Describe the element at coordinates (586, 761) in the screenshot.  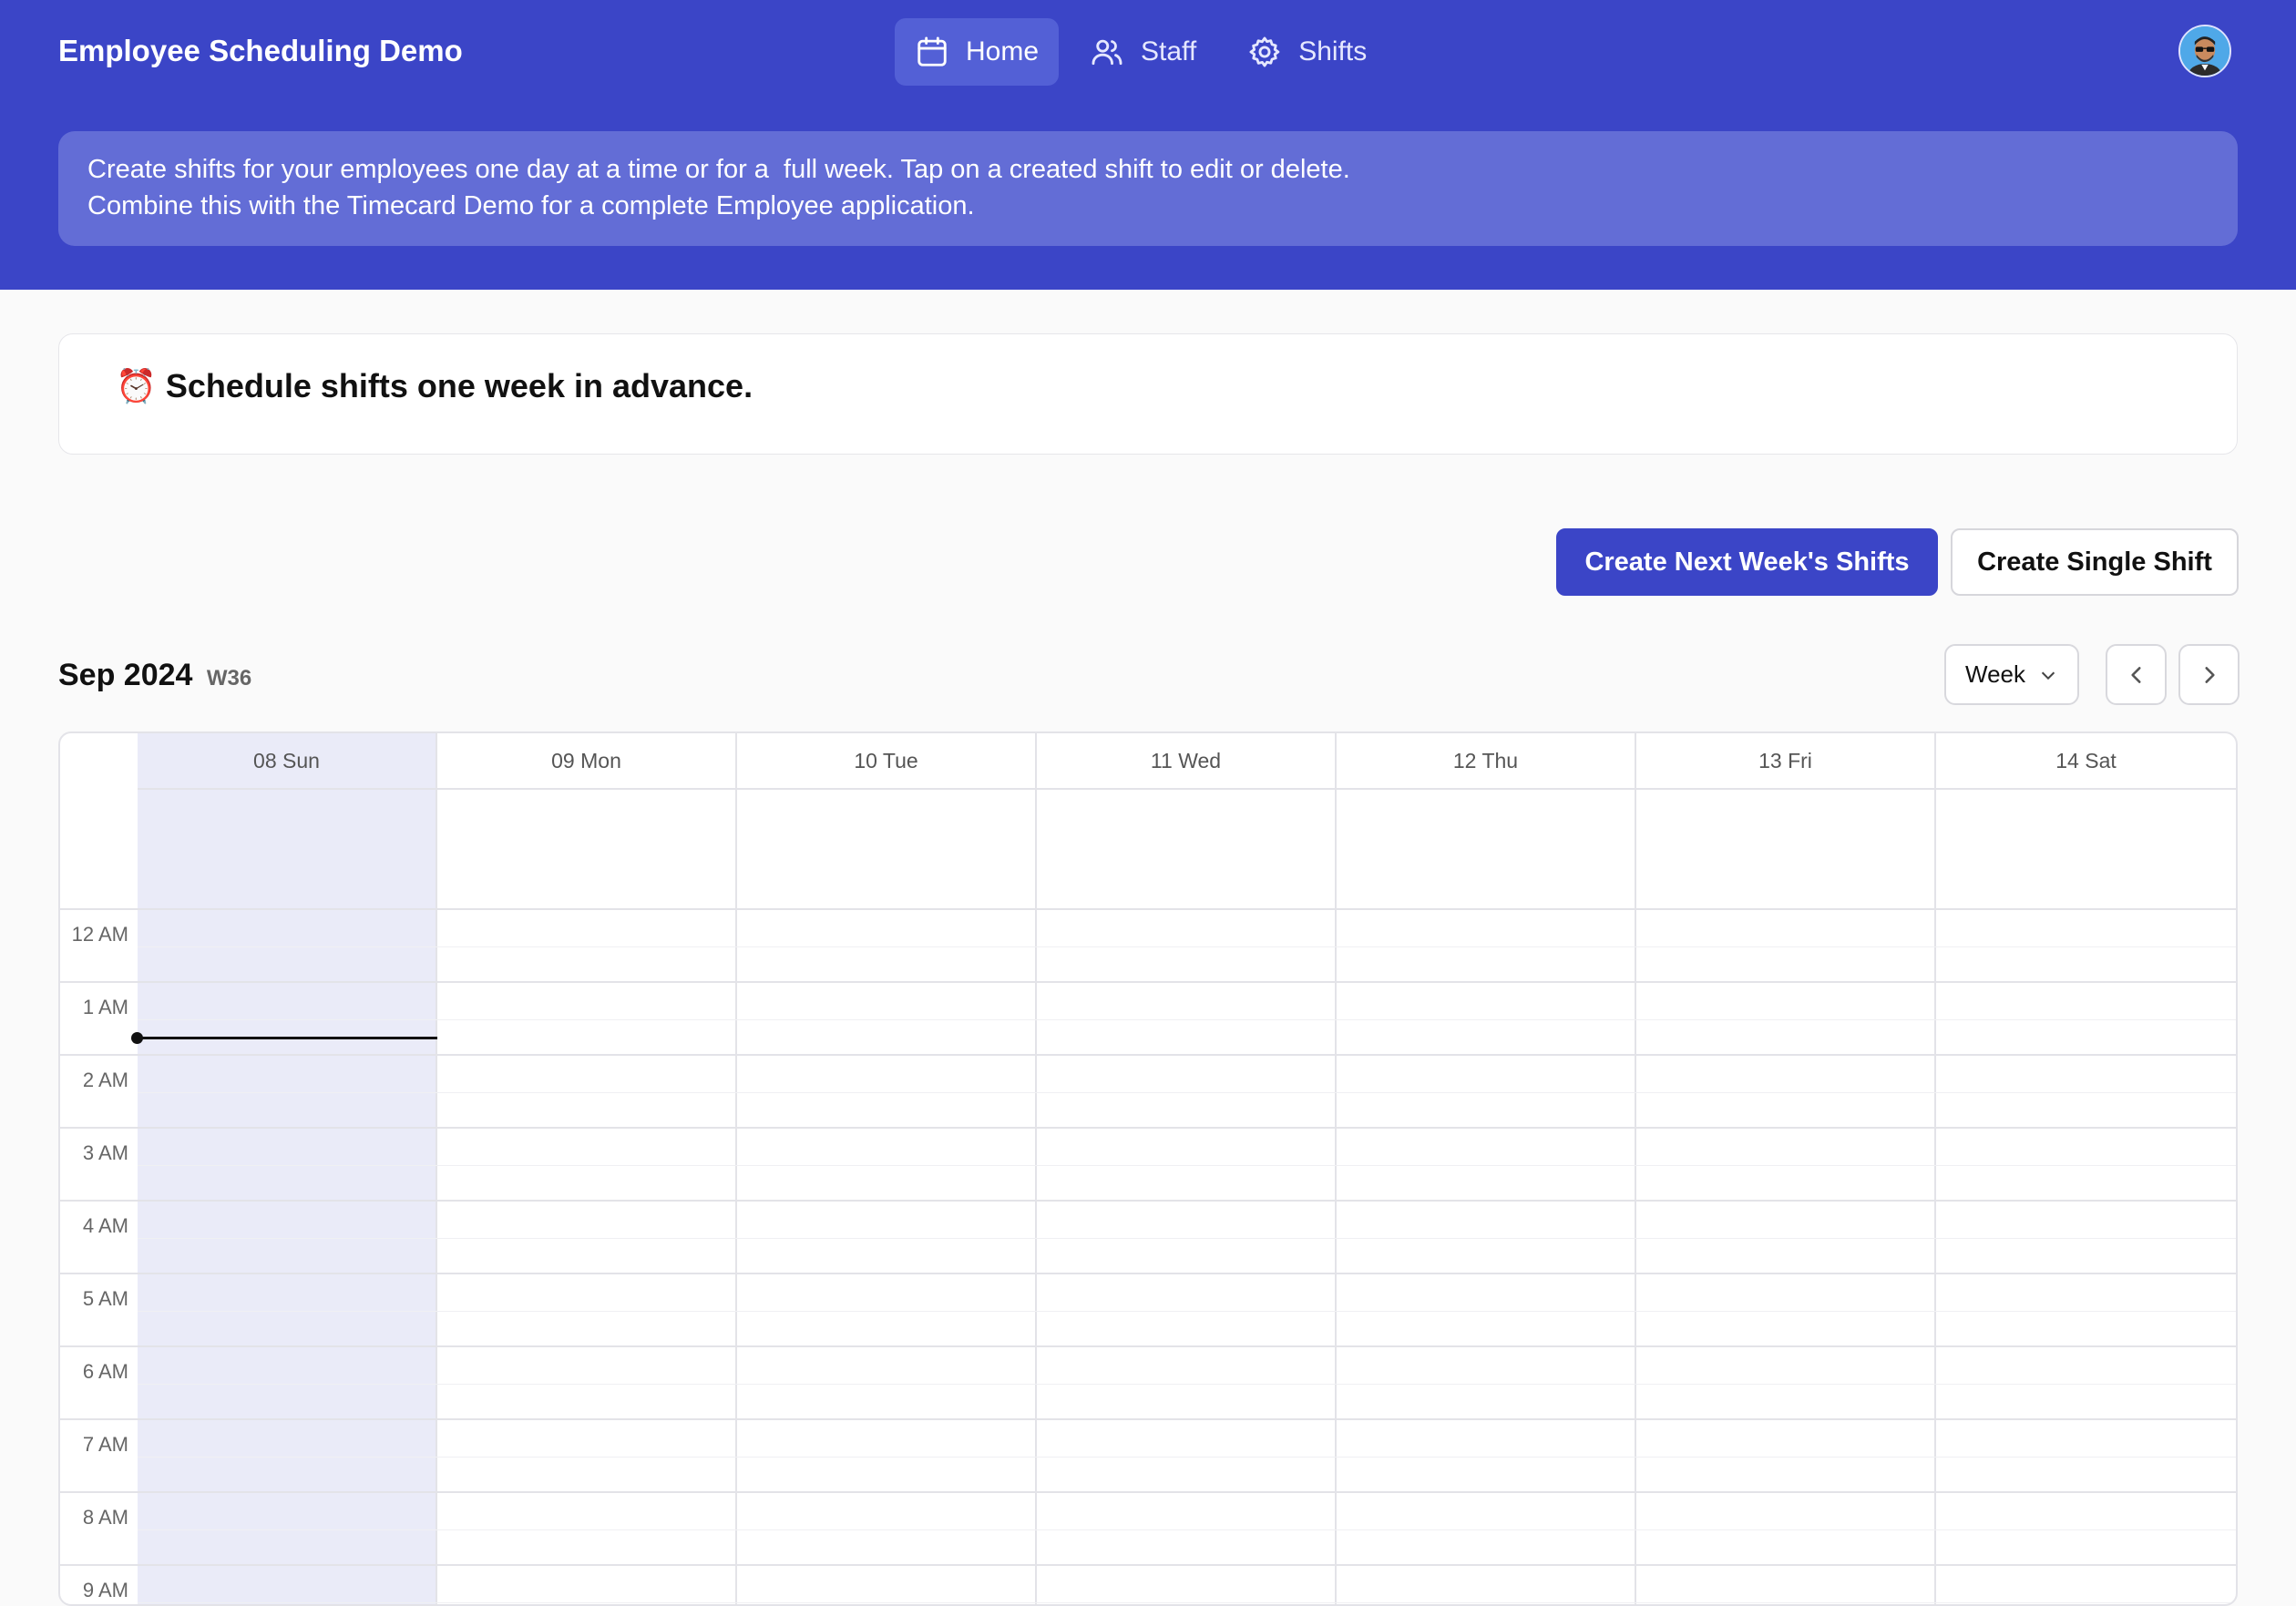
I see `day-header: 09 Mon` at that location.